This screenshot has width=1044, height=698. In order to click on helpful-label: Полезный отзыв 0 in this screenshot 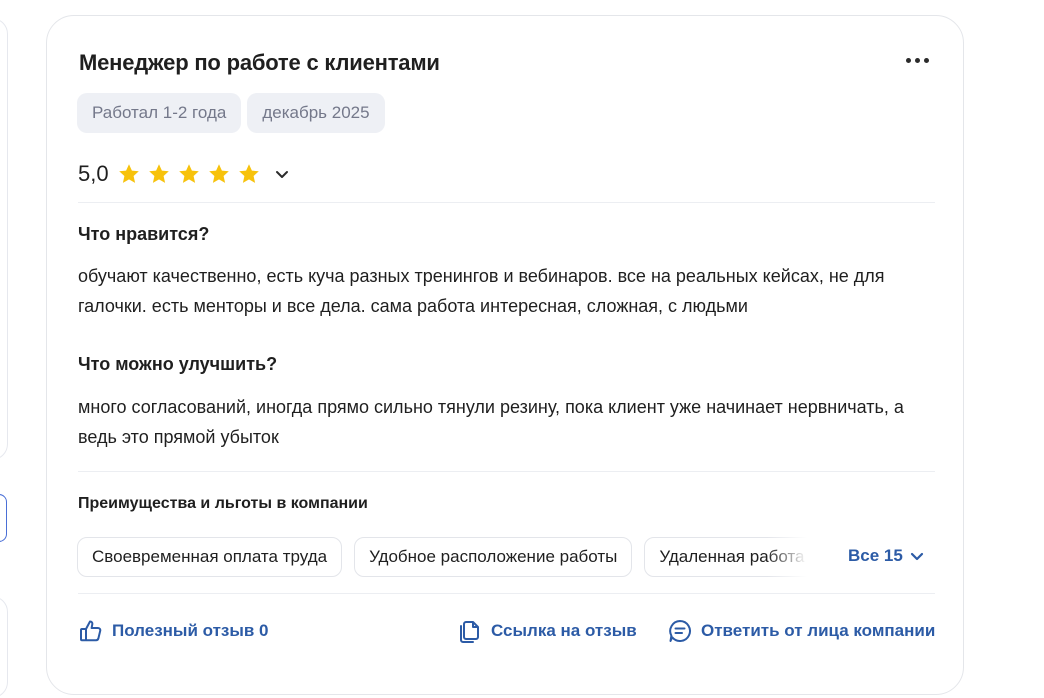, I will do `click(190, 630)`.